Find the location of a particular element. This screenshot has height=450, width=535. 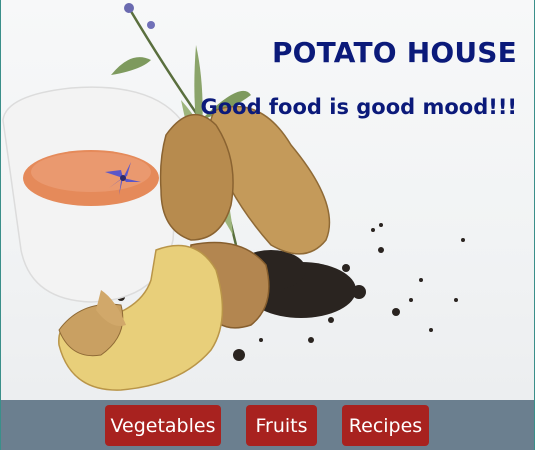

nav-button-recipes: Recipes is located at coordinates (385, 425).